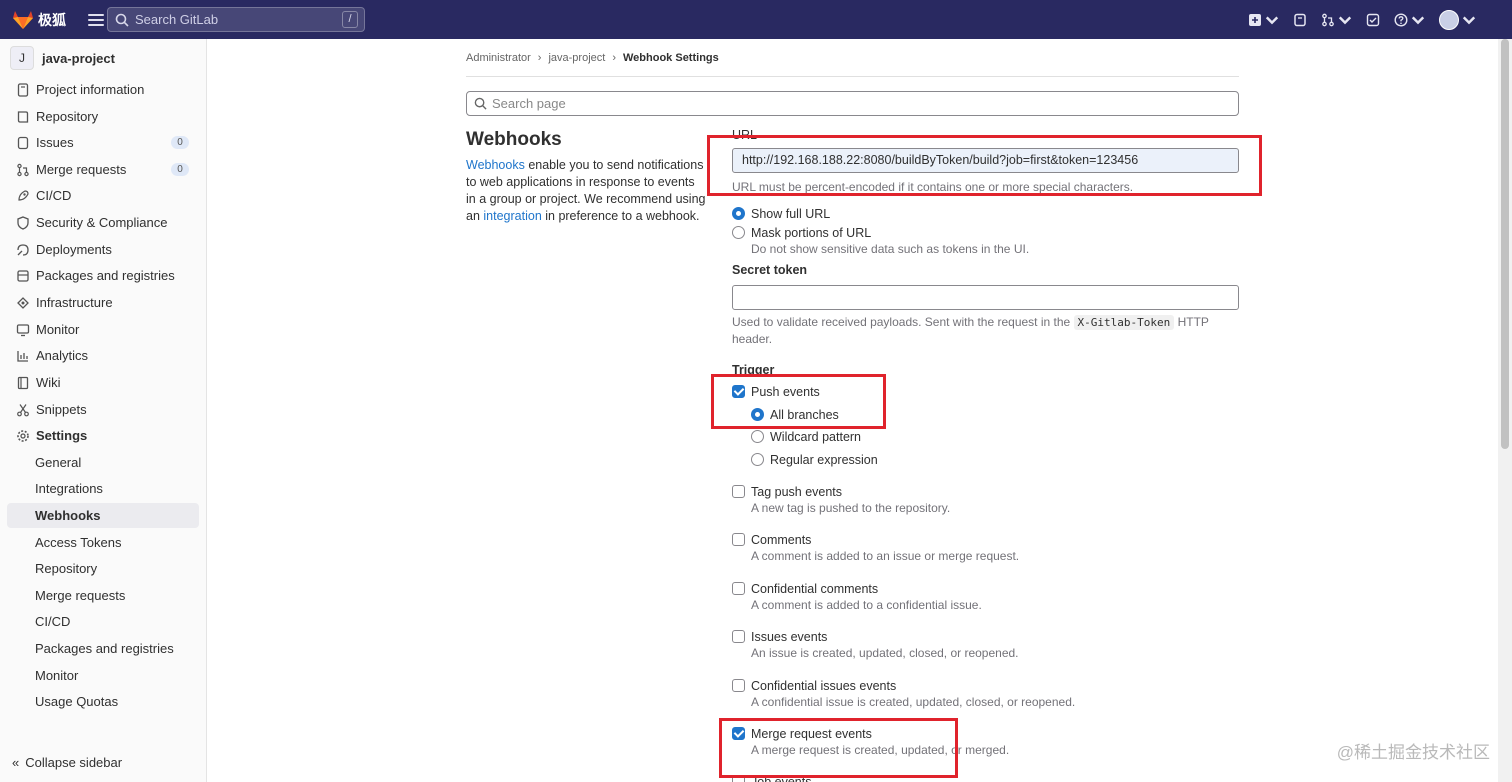 This screenshot has width=1512, height=782. Describe the element at coordinates (103, 222) in the screenshot. I see `sidebar-item-security-compliance: Security & Compliance` at that location.